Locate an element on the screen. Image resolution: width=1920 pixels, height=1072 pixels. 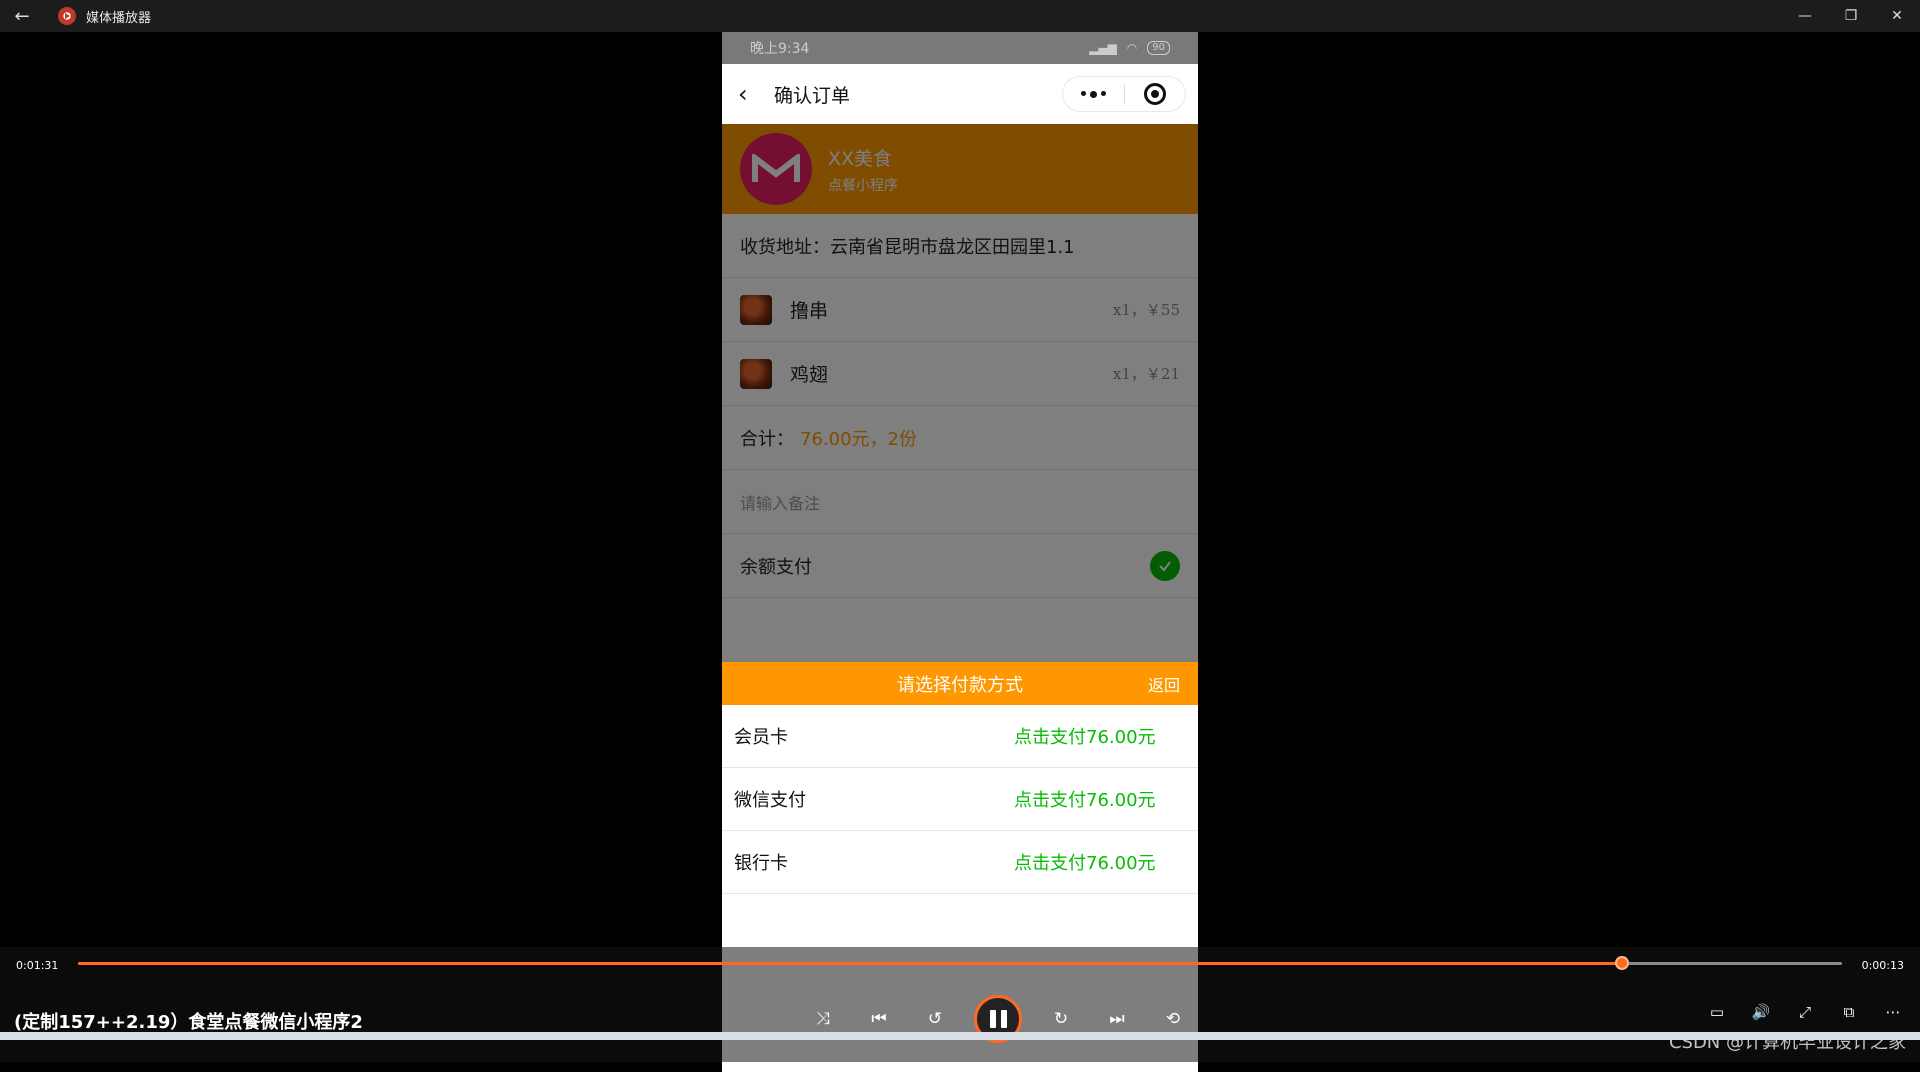
seek-bar is located at coordinates (960, 963).